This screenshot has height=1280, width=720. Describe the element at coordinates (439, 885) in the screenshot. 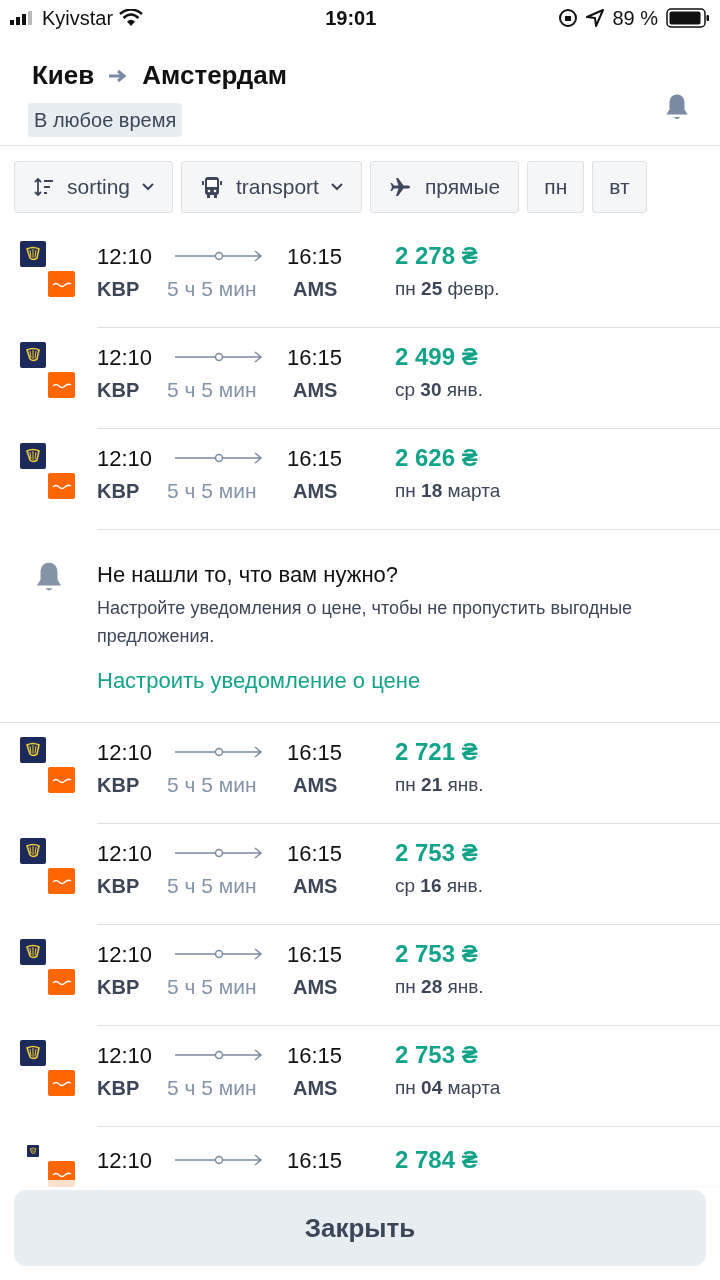

I see `flight-date: ср 16 янв.` at that location.